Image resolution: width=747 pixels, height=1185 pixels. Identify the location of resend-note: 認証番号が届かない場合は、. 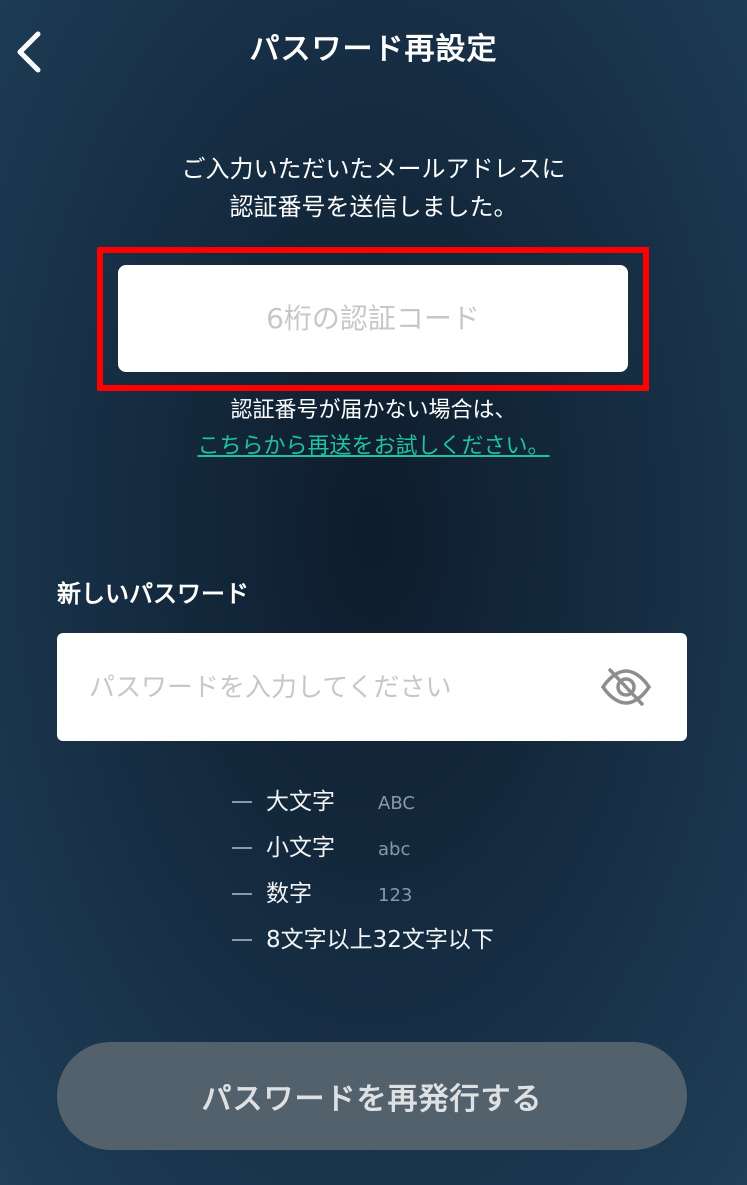
(373, 410).